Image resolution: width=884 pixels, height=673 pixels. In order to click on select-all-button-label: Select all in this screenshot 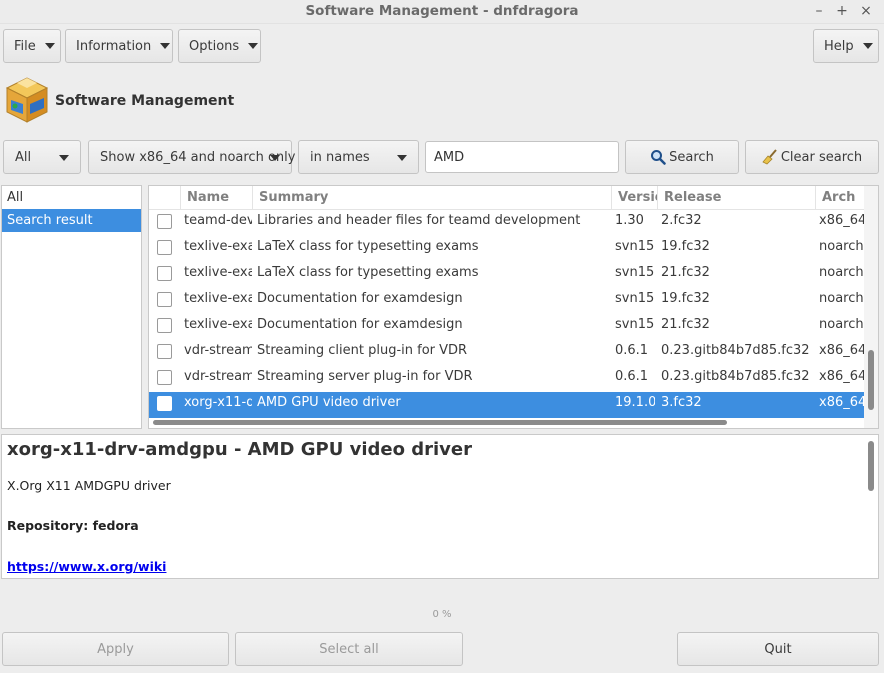, I will do `click(349, 649)`.